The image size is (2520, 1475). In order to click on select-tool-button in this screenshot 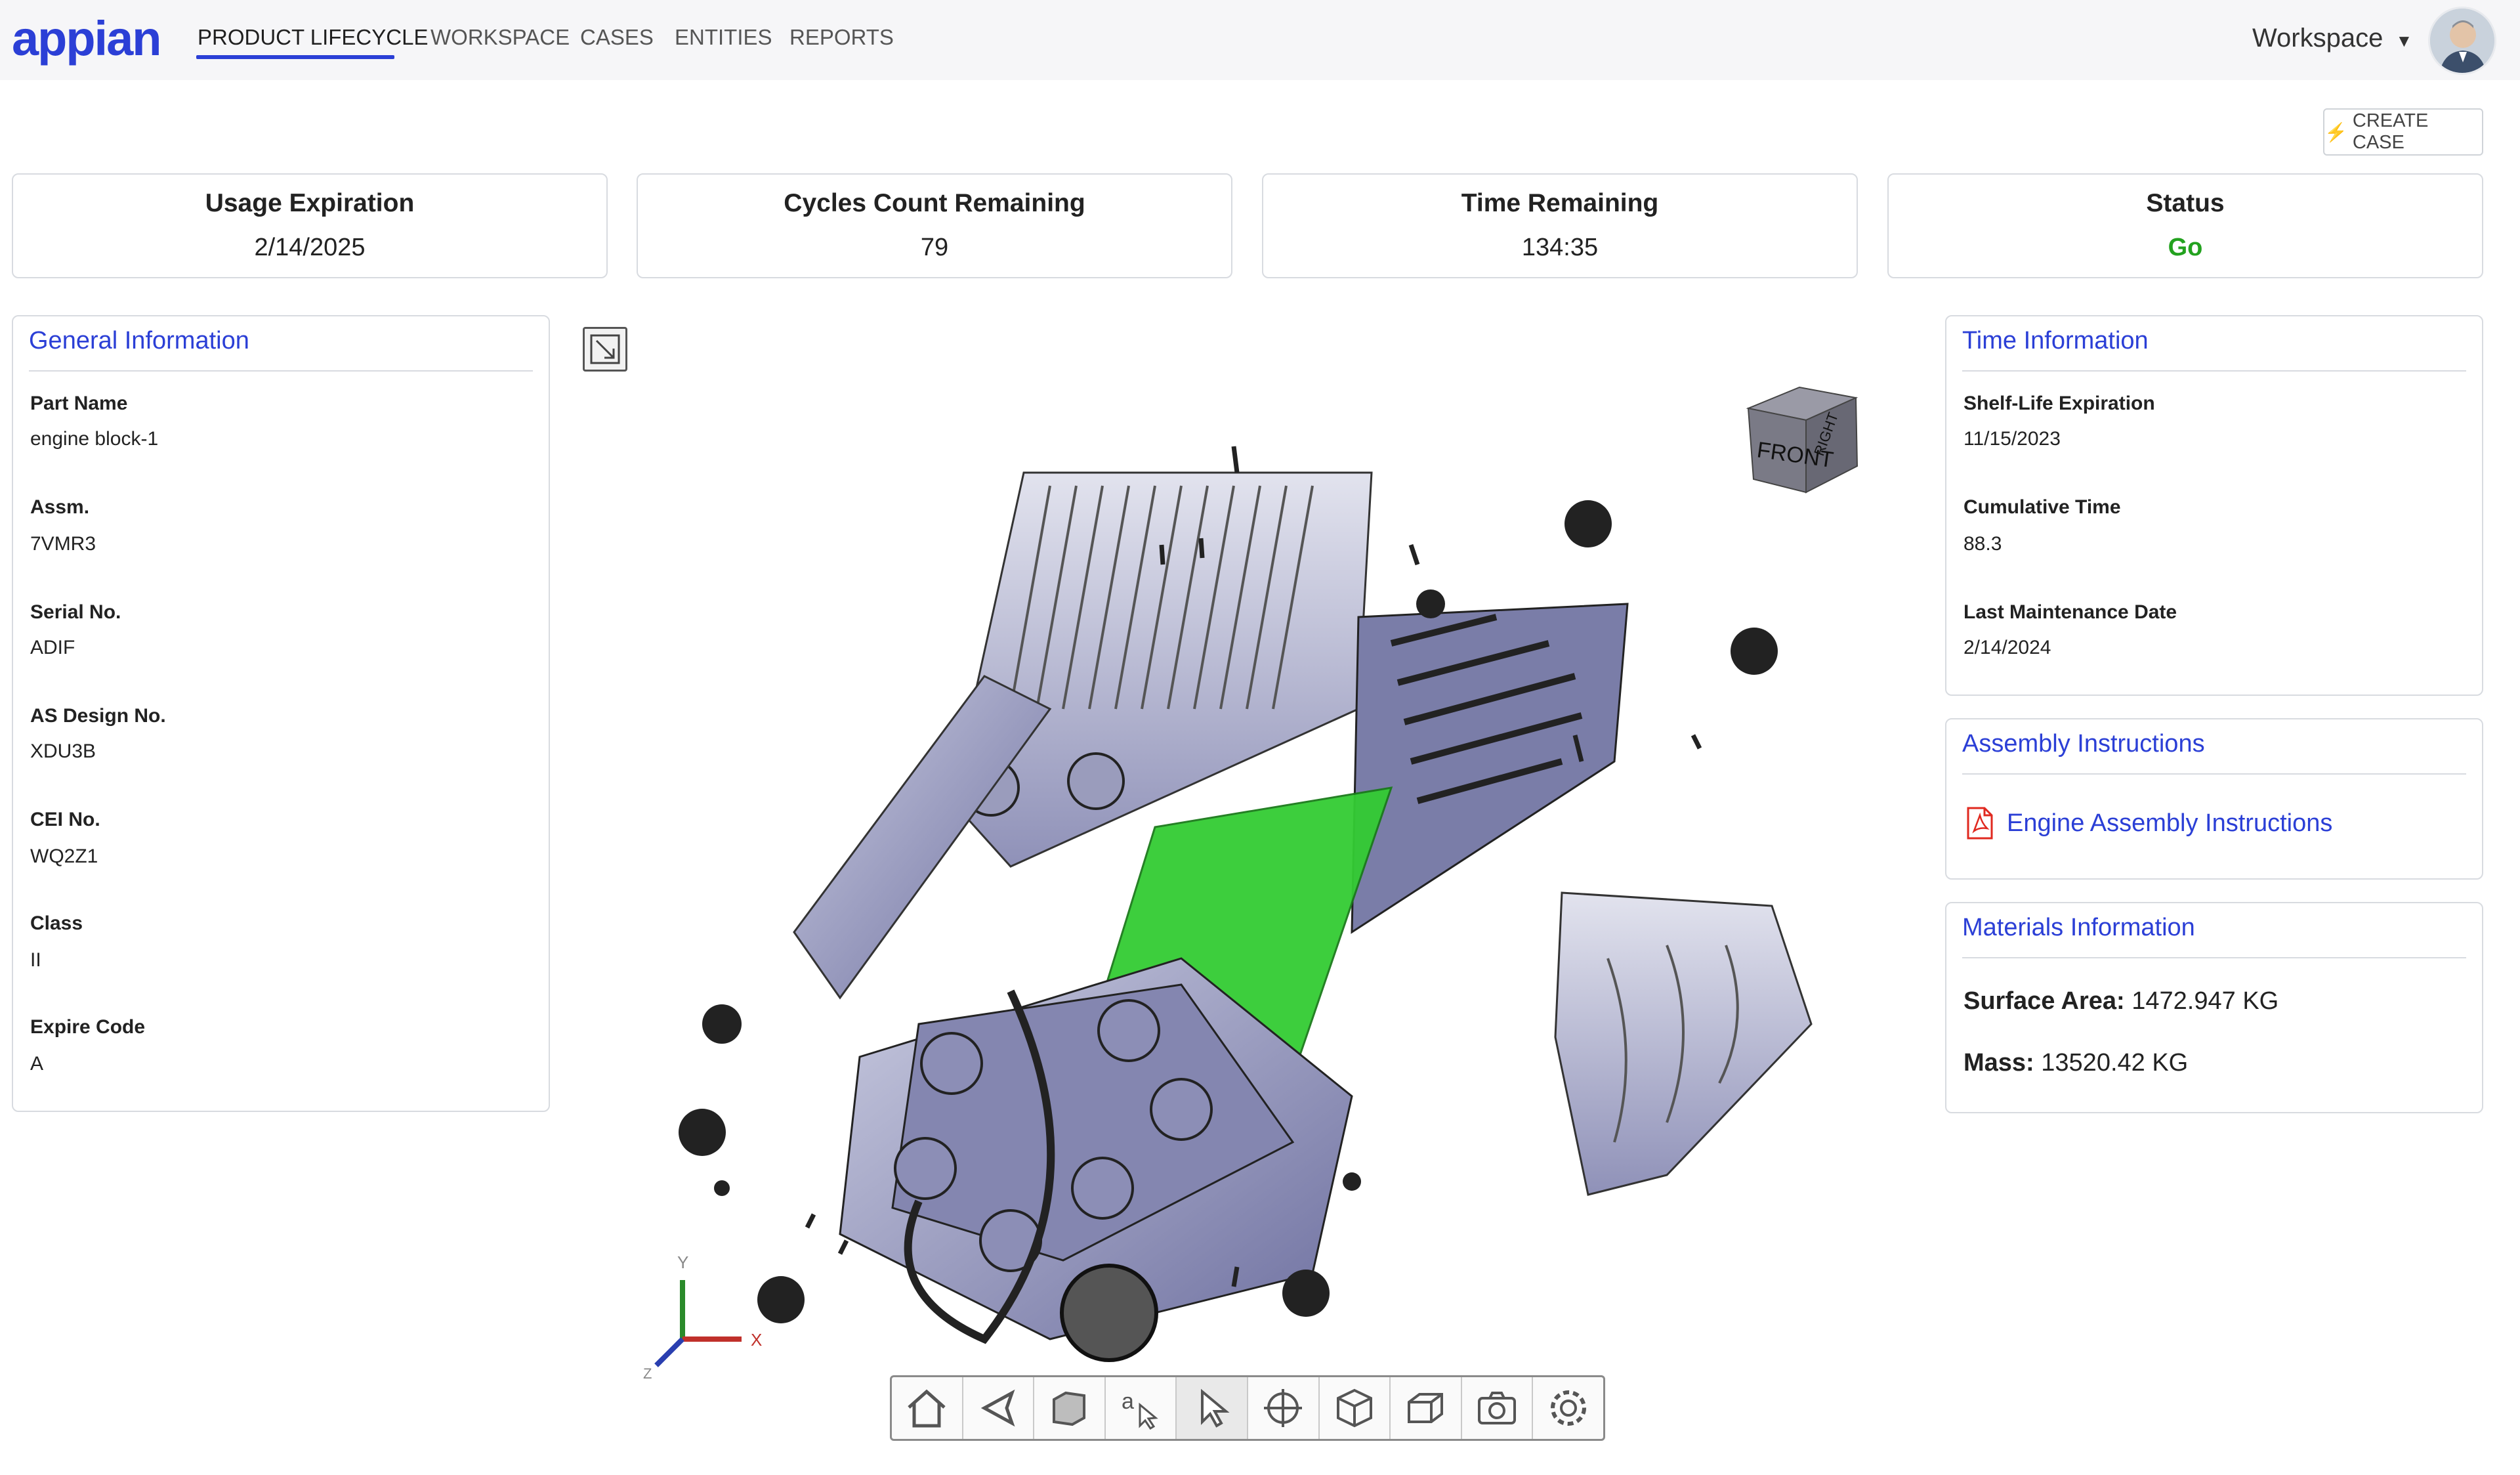, I will do `click(1212, 1408)`.